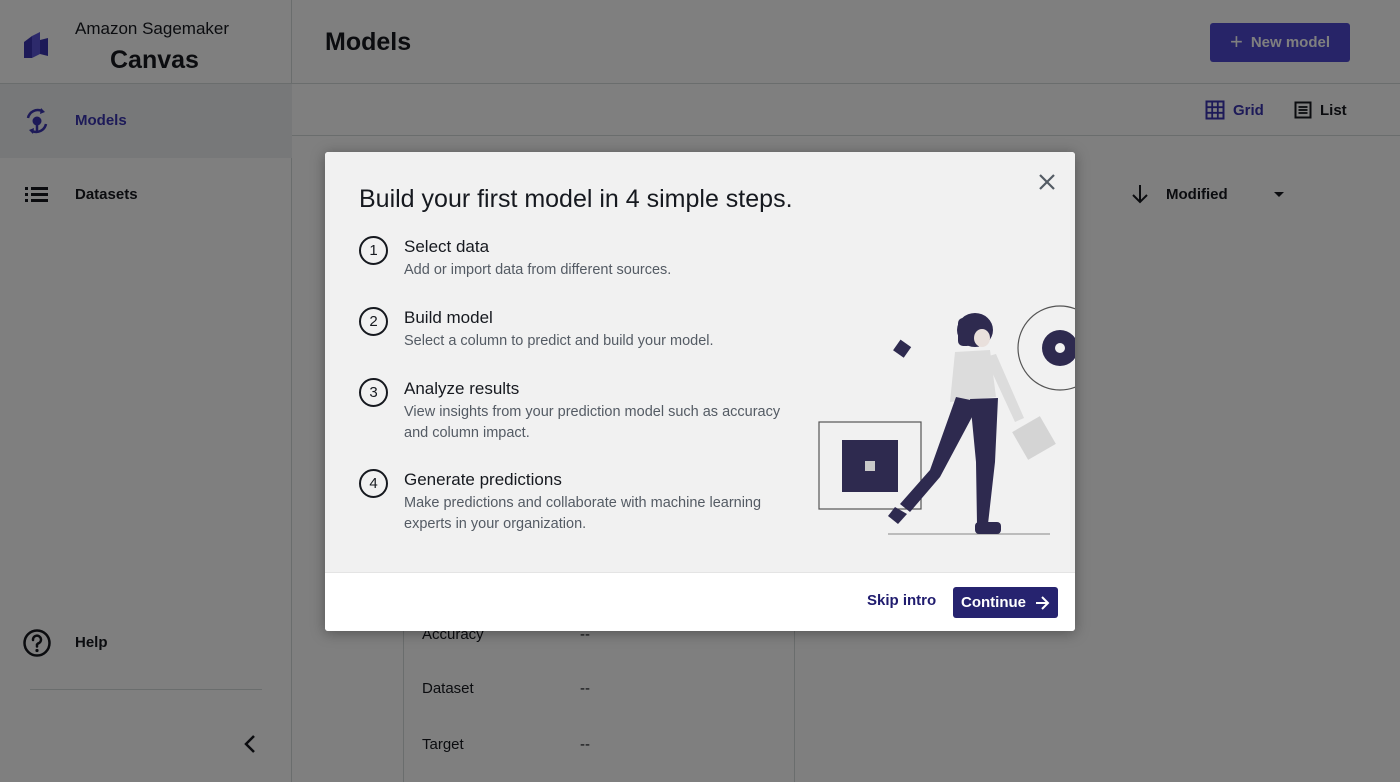 The height and width of the screenshot is (782, 1400). Describe the element at coordinates (1043, 602) in the screenshot. I see `arrow-right-icon` at that location.